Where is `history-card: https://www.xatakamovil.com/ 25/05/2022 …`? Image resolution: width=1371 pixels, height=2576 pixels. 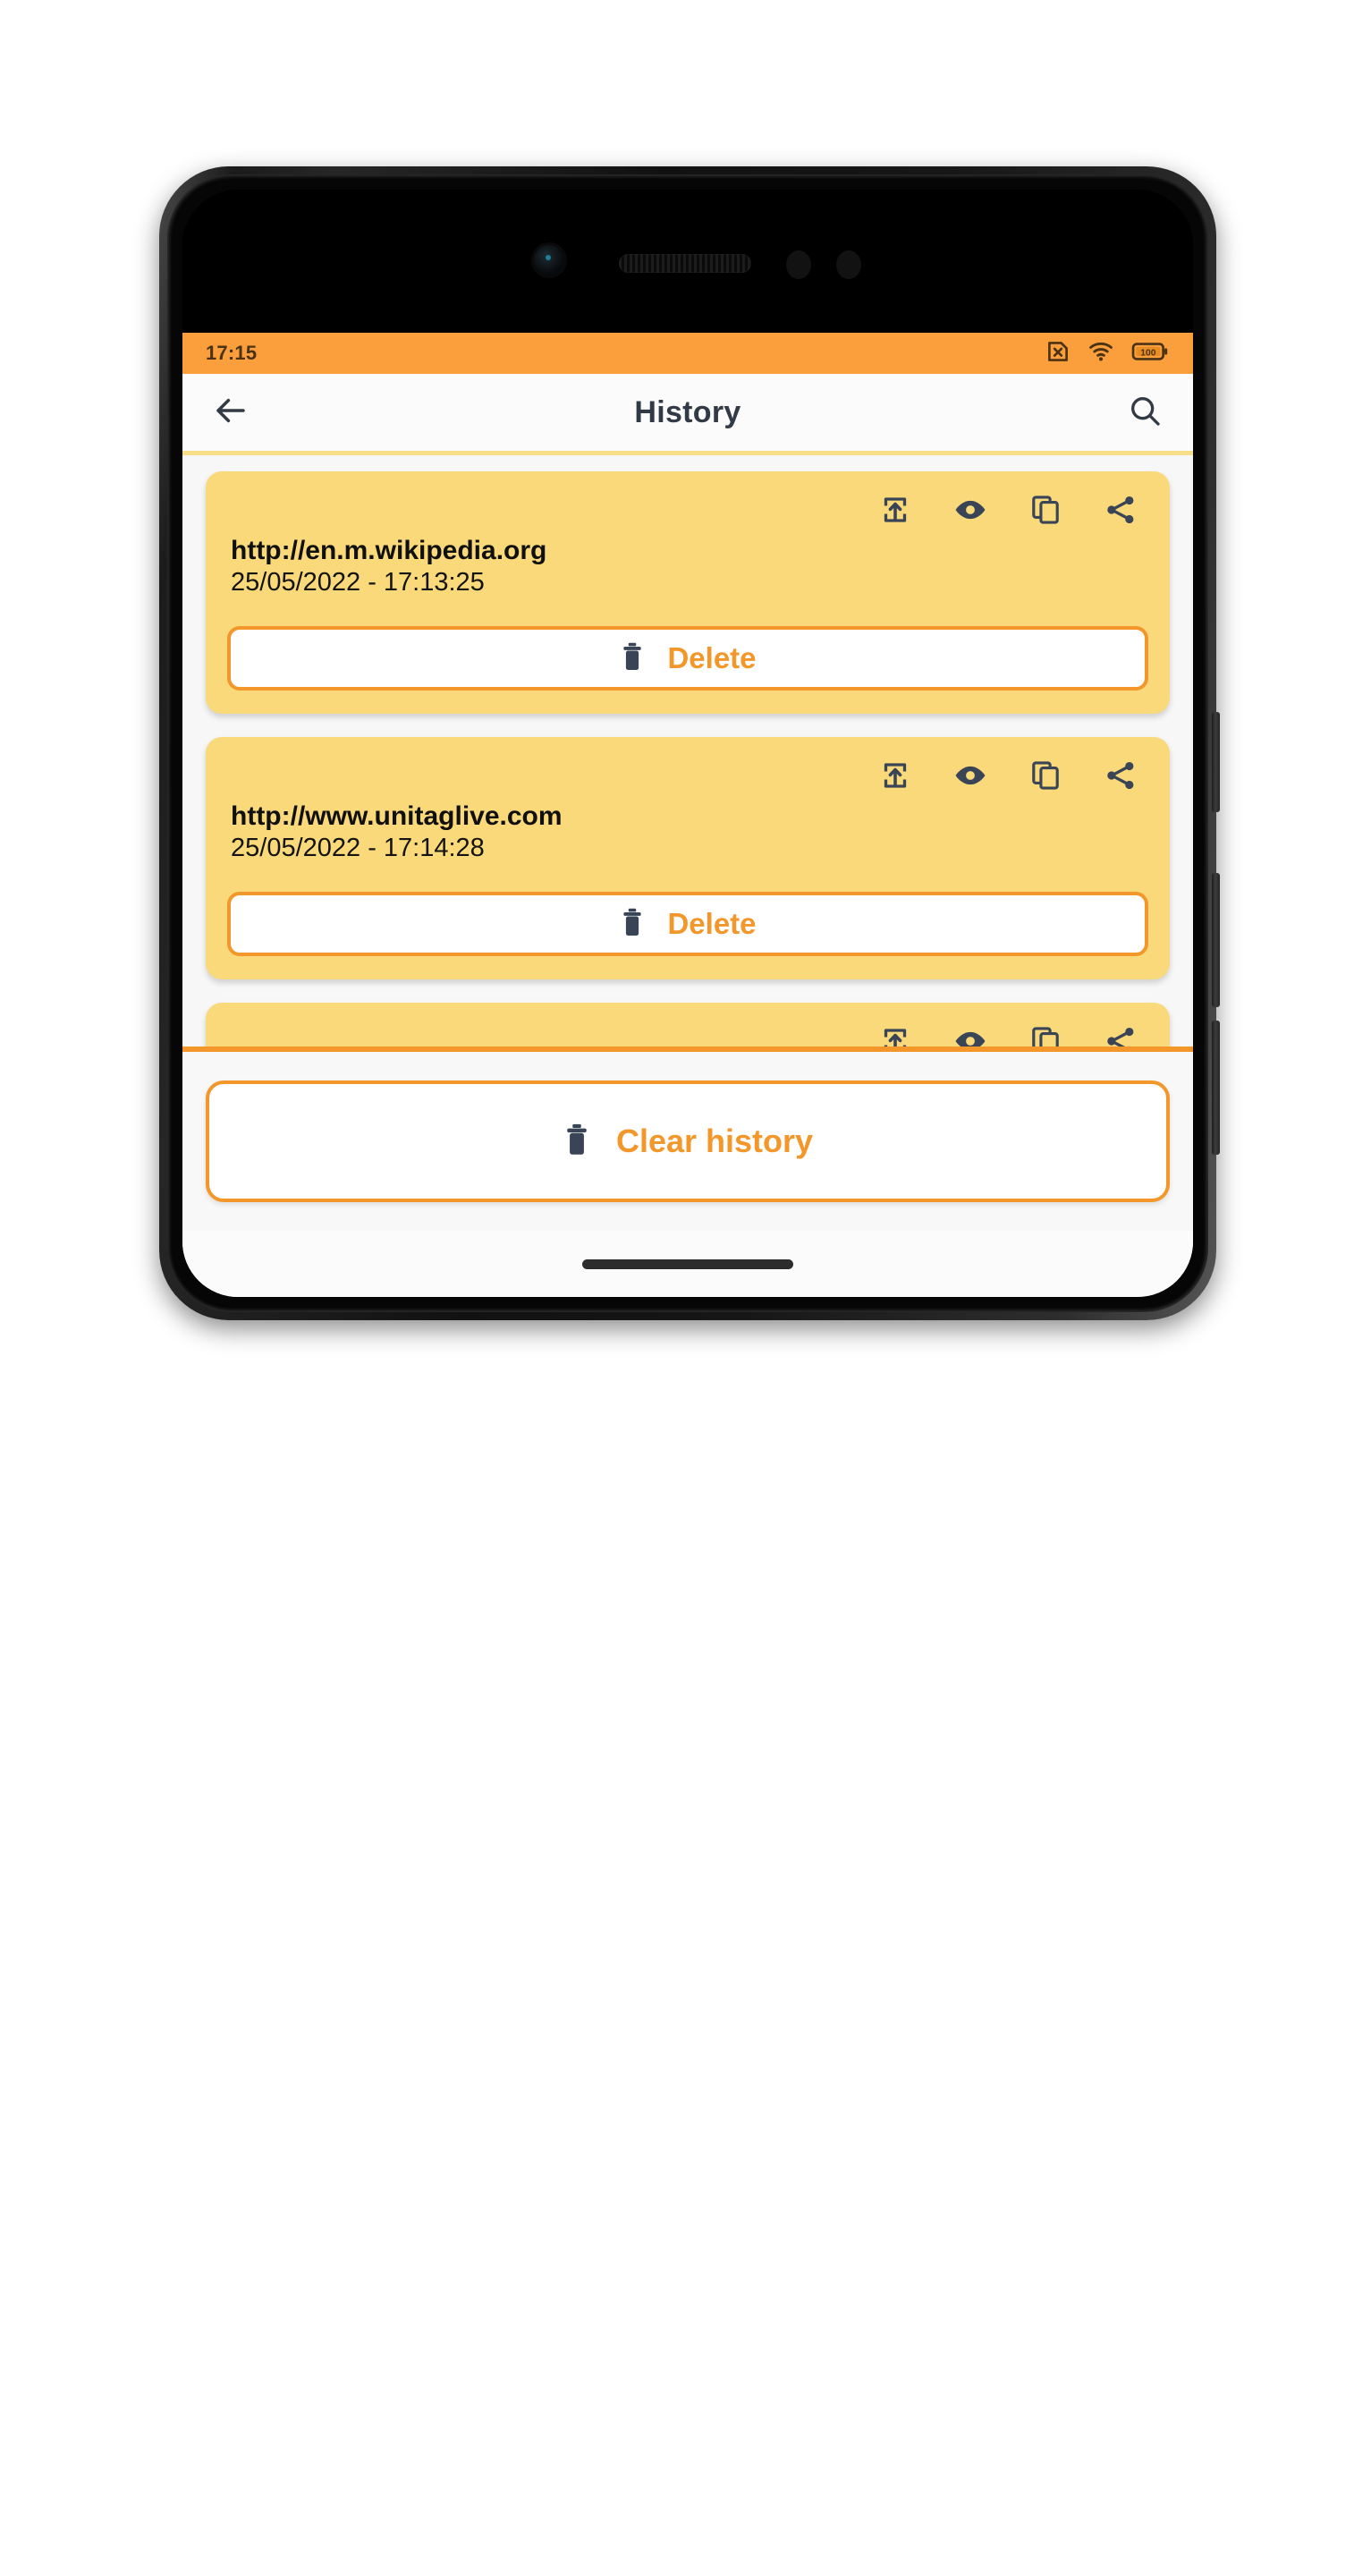 history-card: https://www.xatakamovil.com/ 25/05/2022 … is located at coordinates (688, 1024).